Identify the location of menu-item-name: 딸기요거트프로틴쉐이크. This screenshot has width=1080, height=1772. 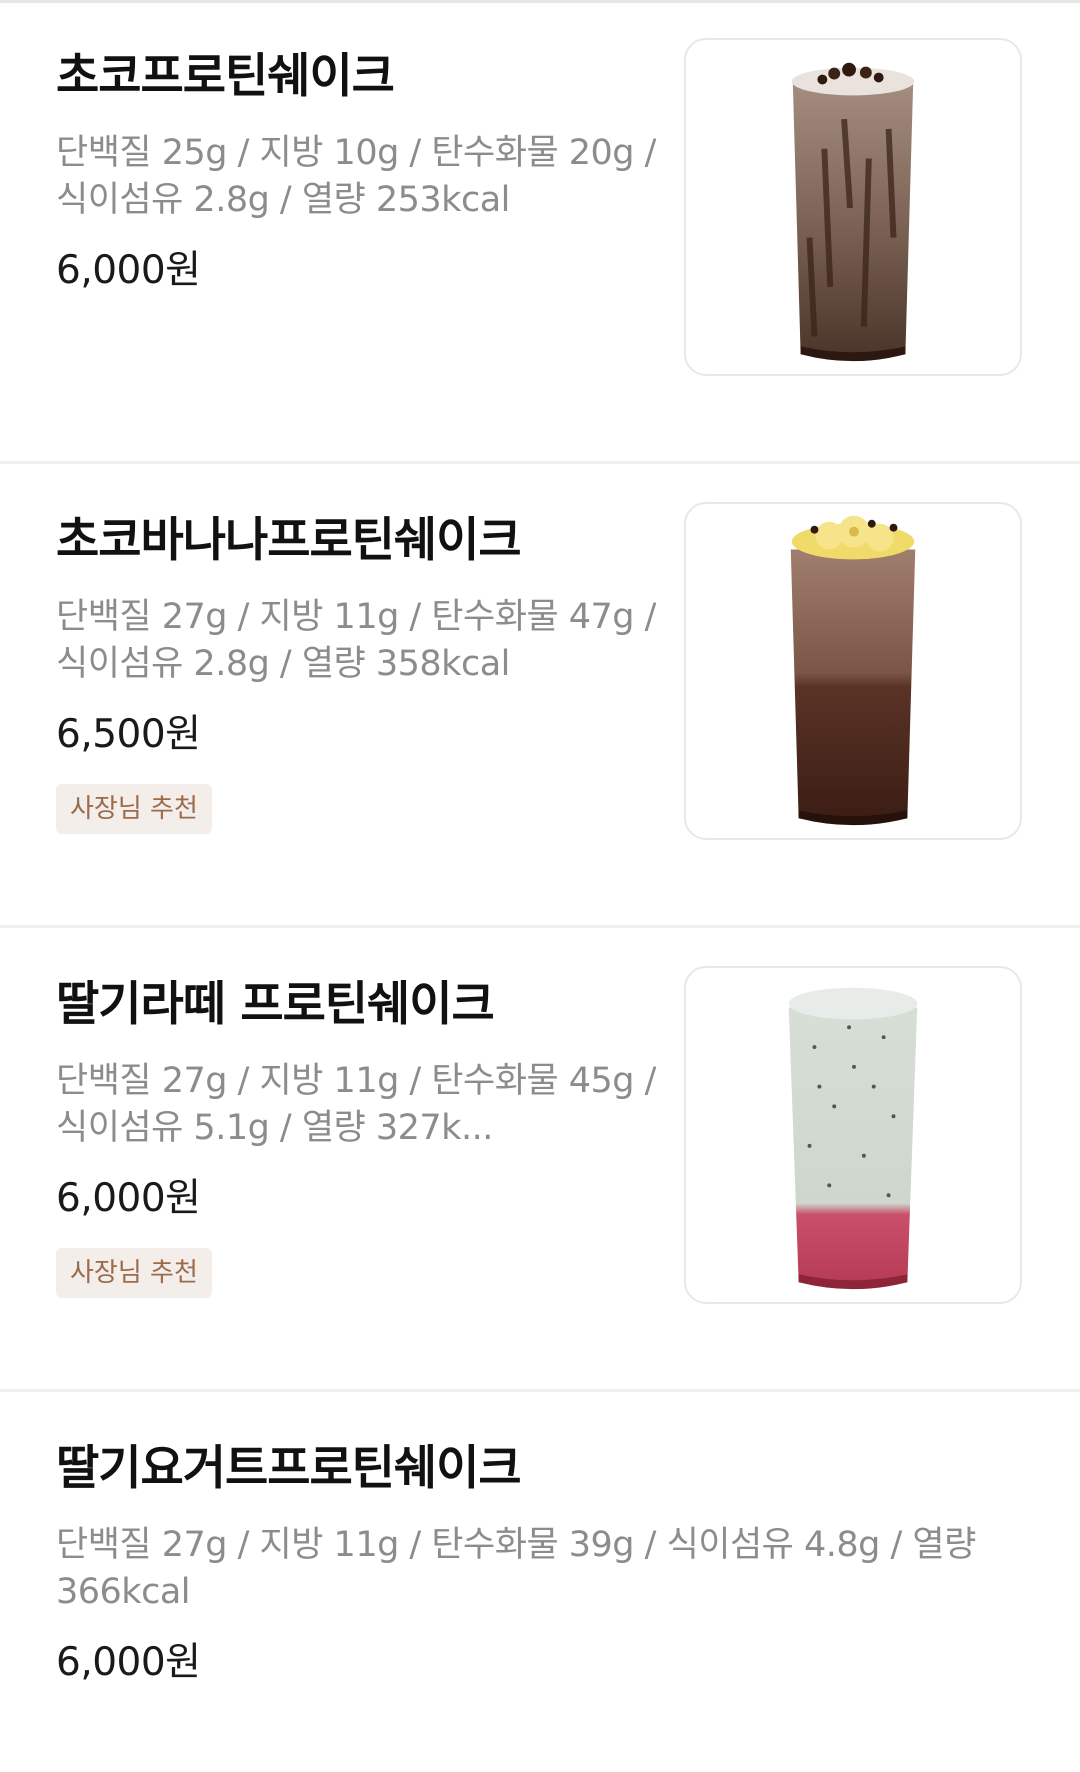
(289, 1468).